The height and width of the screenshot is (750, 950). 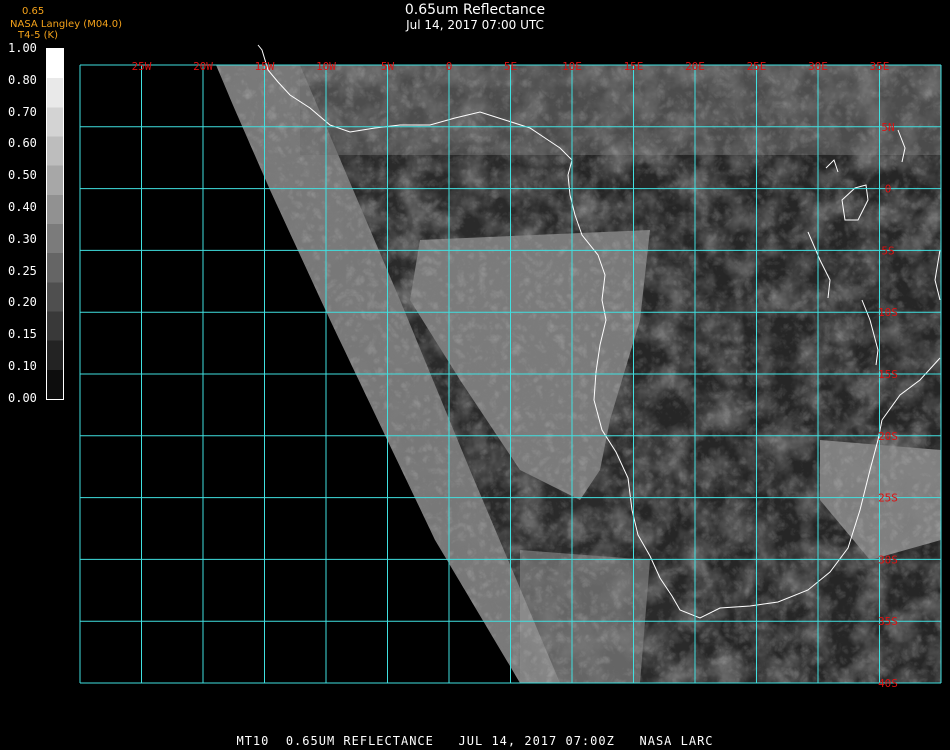 What do you see at coordinates (326, 66) in the screenshot?
I see `longitude-label: 10W` at bounding box center [326, 66].